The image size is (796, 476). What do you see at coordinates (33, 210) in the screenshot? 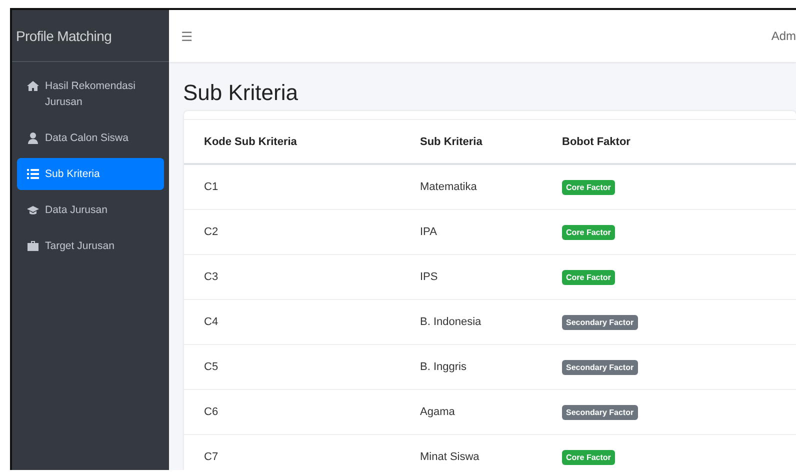
I see `graduation-cap-icon` at bounding box center [33, 210].